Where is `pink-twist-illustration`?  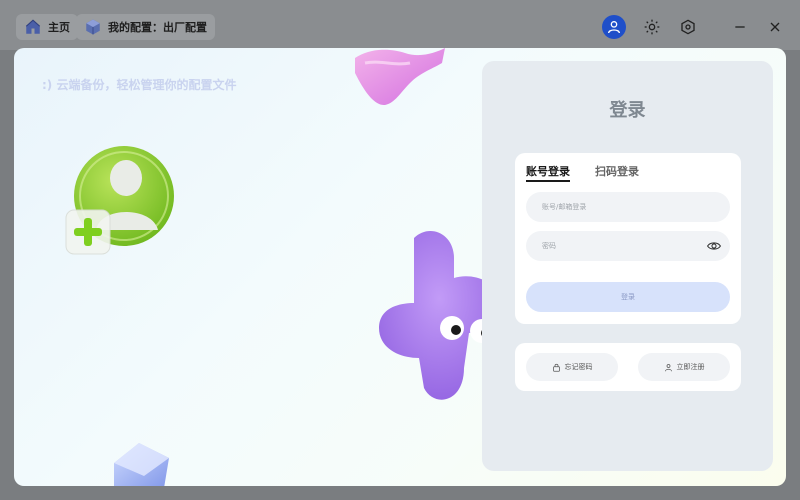 pink-twist-illustration is located at coordinates (400, 77).